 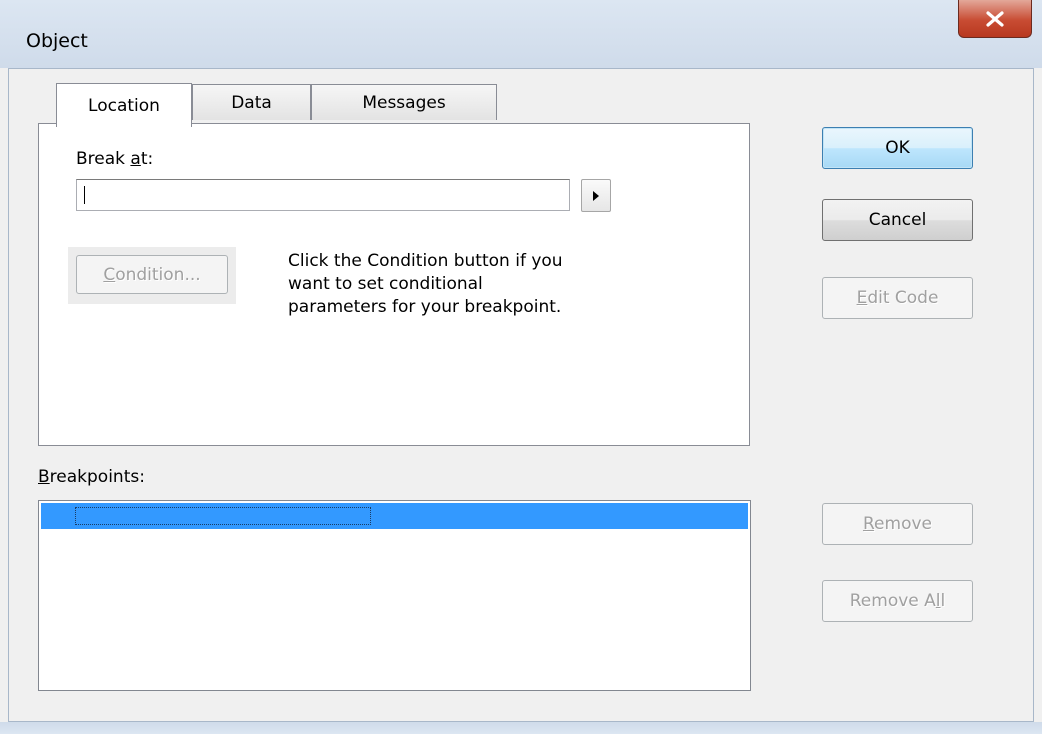 What do you see at coordinates (323, 195) in the screenshot?
I see `break-at-input` at bounding box center [323, 195].